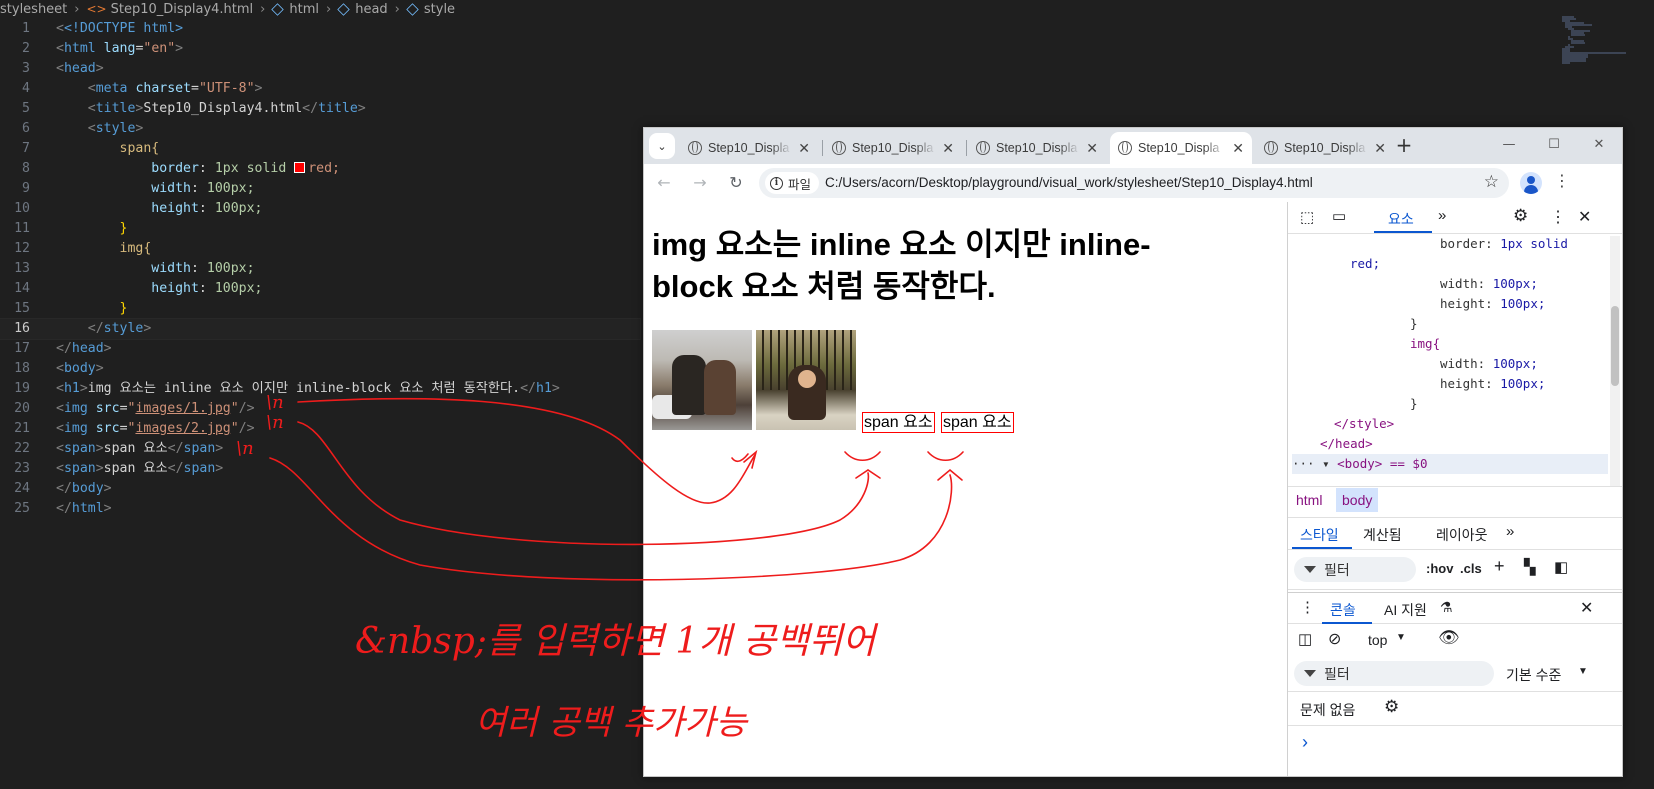 The width and height of the screenshot is (1654, 789). What do you see at coordinates (320, 109) in the screenshot?
I see `code-line: 5 <title>Step10_Display4.html</title>` at bounding box center [320, 109].